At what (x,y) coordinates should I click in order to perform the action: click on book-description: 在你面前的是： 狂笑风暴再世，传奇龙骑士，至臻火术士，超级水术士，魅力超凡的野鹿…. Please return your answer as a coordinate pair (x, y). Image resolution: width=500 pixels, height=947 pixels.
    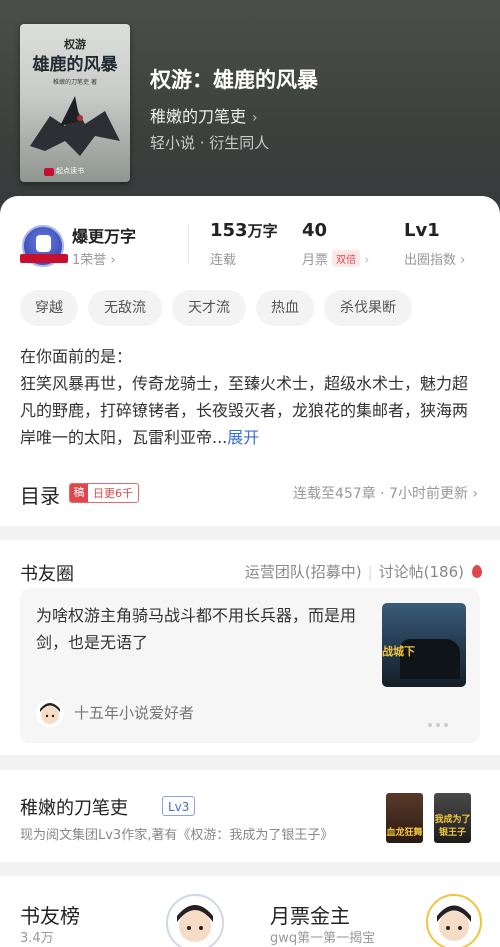
    Looking at the image, I should click on (250, 397).